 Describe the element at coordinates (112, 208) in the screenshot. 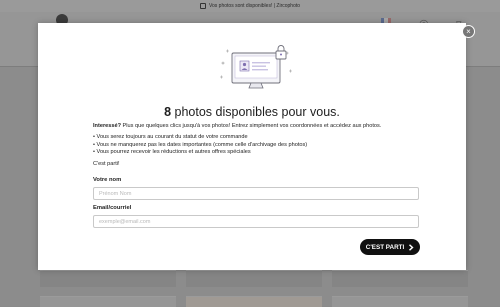

I see `email-label: Email/courriel` at that location.